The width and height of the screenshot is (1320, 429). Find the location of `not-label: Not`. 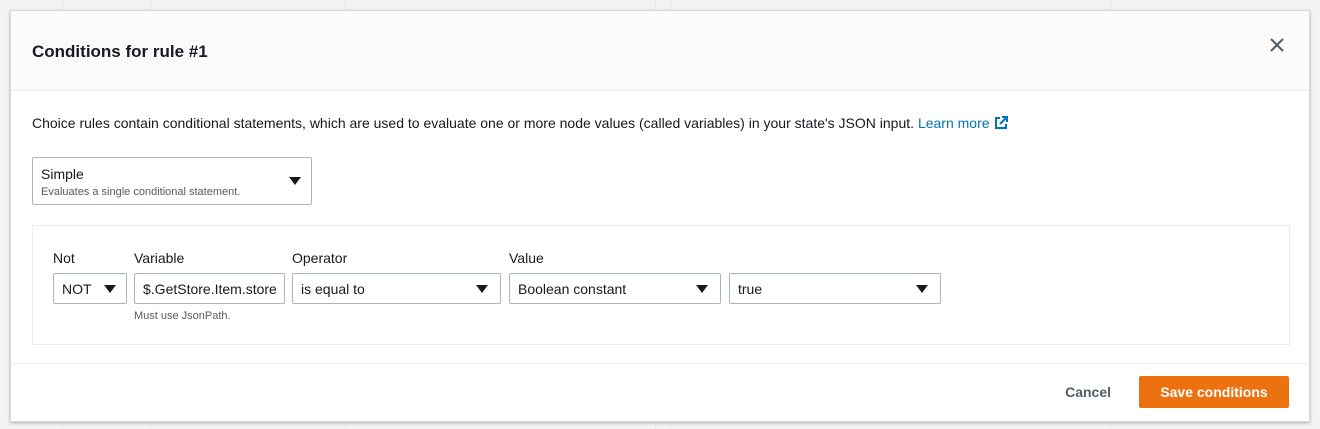

not-label: Not is located at coordinates (64, 258).